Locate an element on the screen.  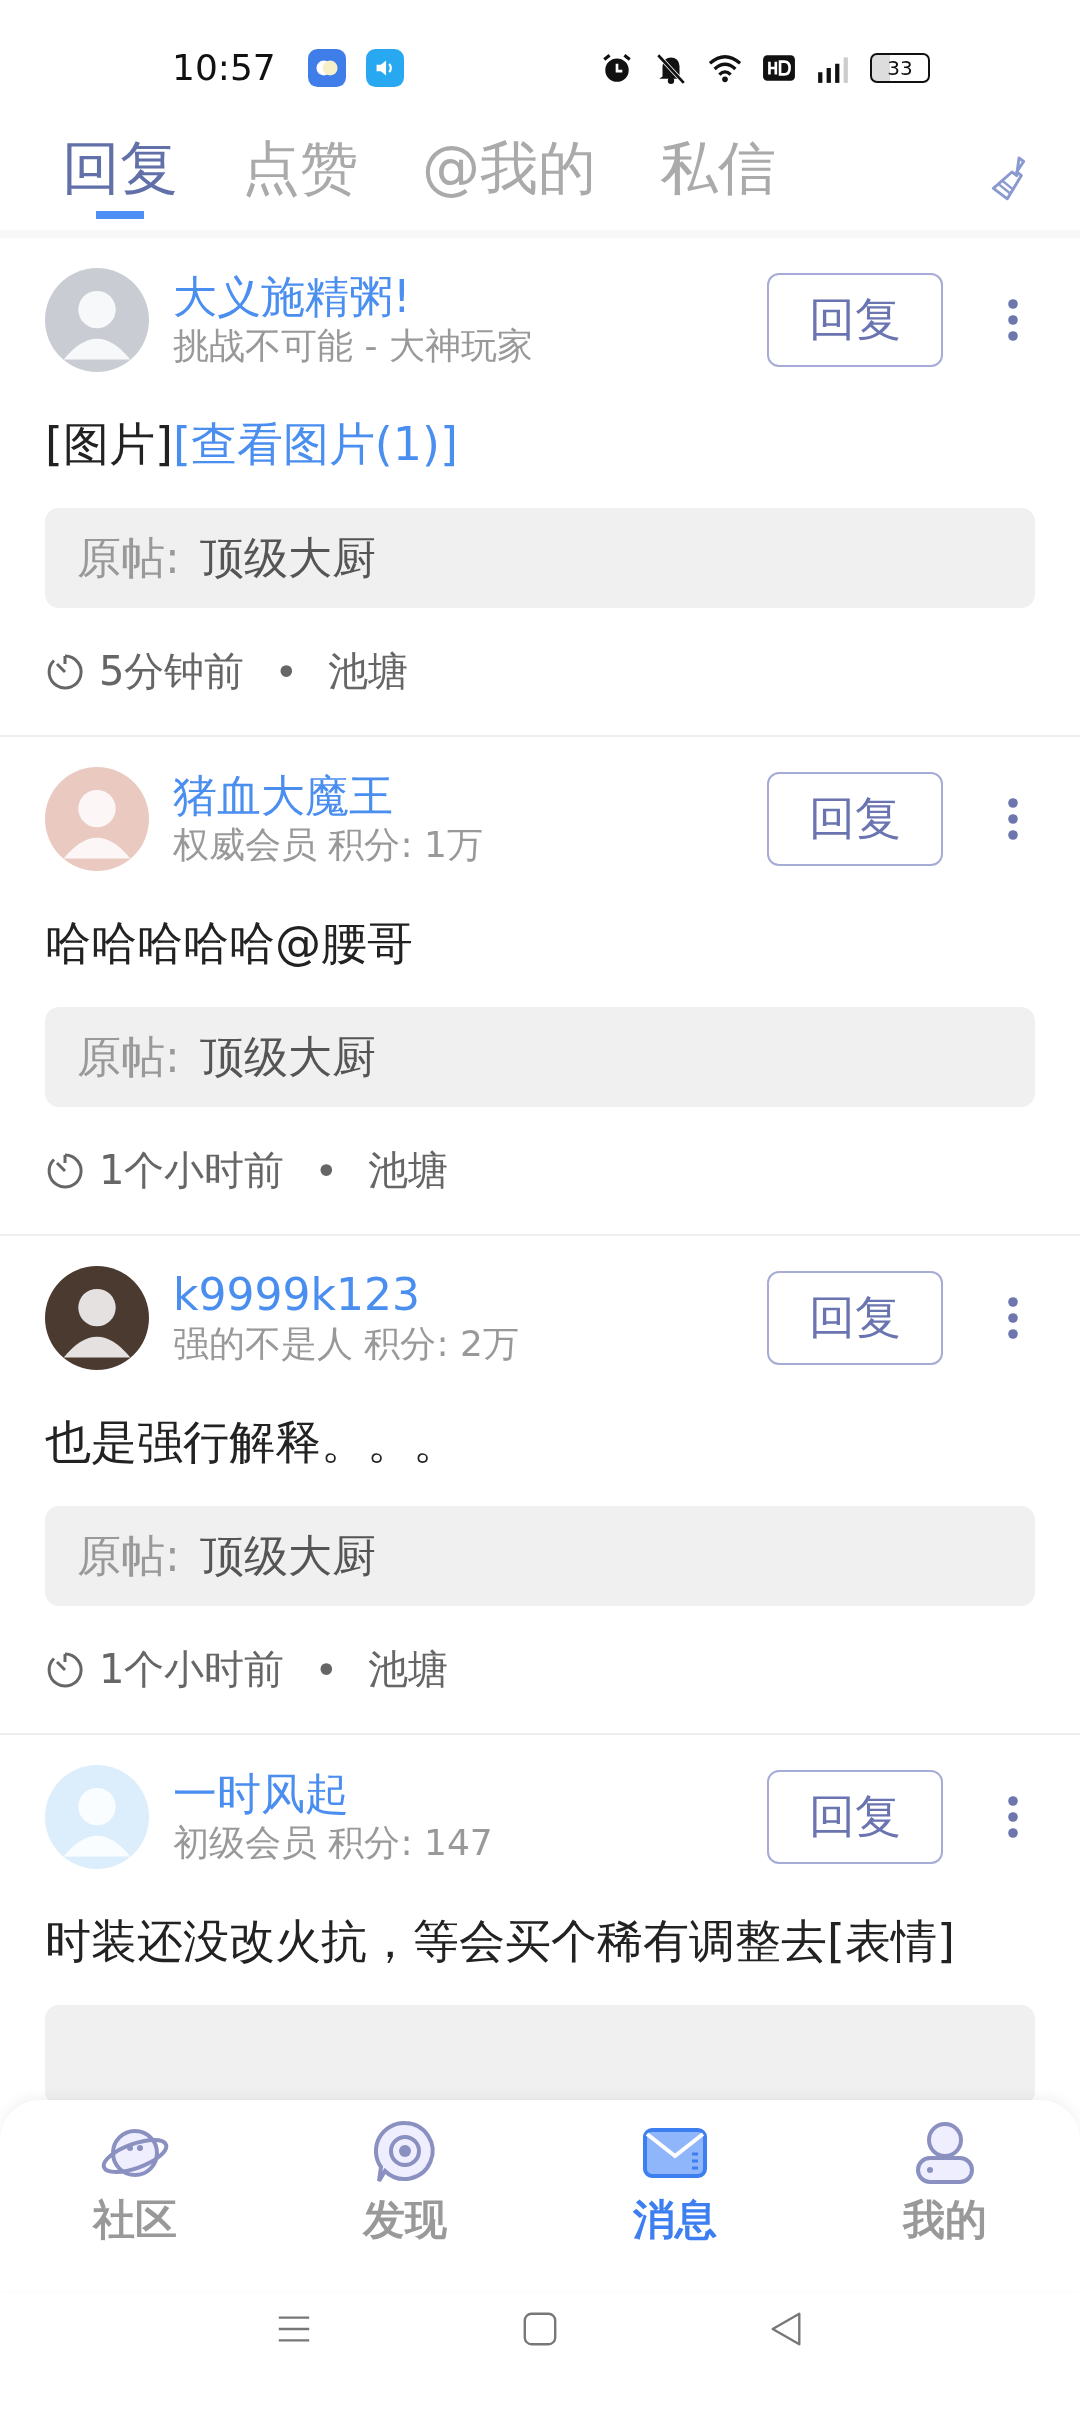
message-text: [图片][查看图片(1)] is located at coordinates (252, 444).